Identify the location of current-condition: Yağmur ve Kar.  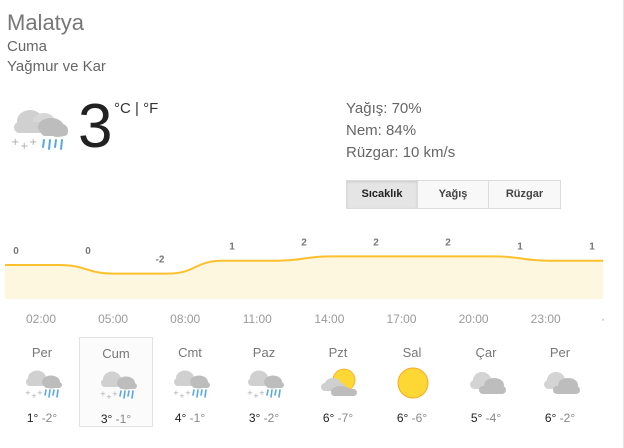
(56, 66).